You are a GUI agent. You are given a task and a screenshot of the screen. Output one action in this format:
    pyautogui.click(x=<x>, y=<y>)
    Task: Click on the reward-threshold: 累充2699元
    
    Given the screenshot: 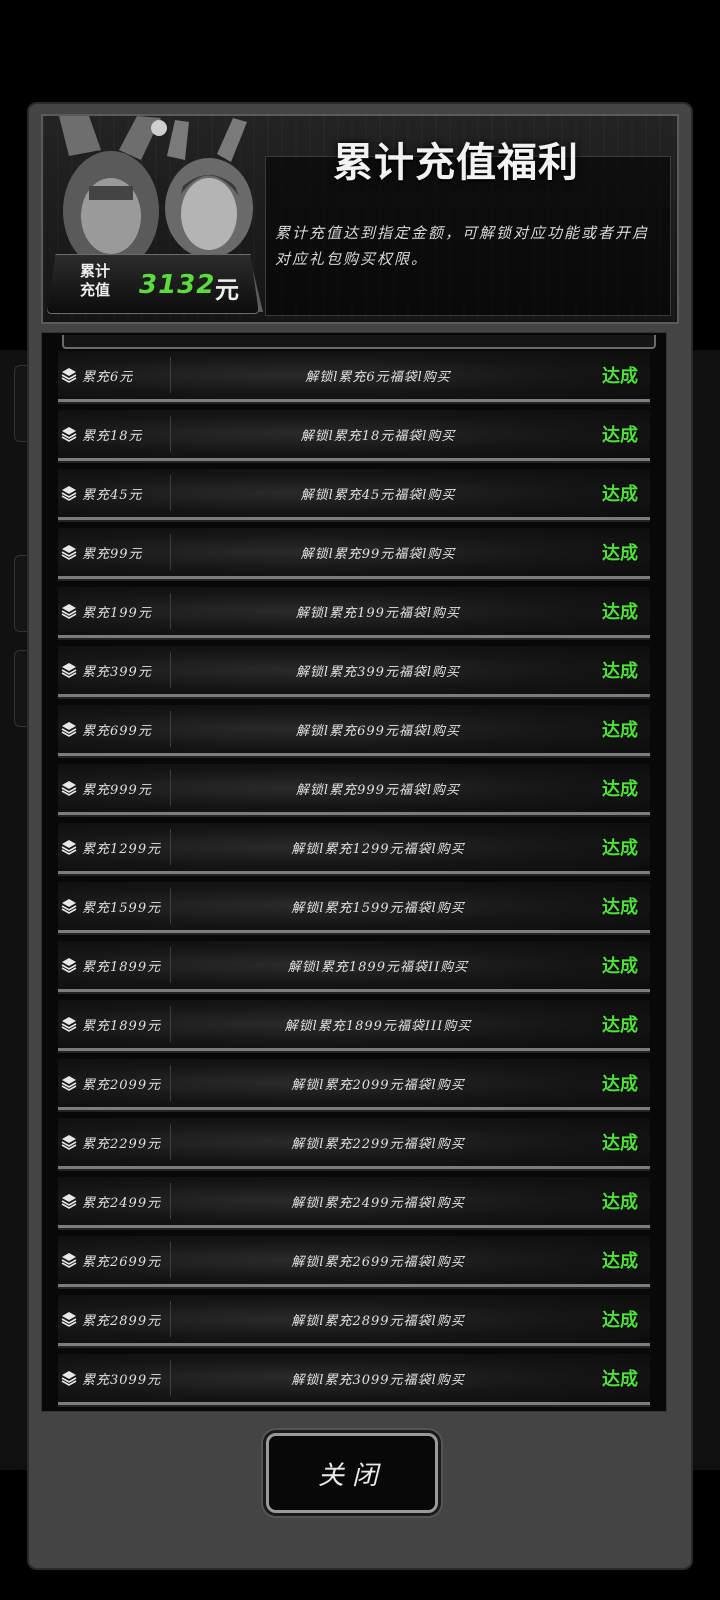 What is the action you would take?
    pyautogui.click(x=122, y=1262)
    